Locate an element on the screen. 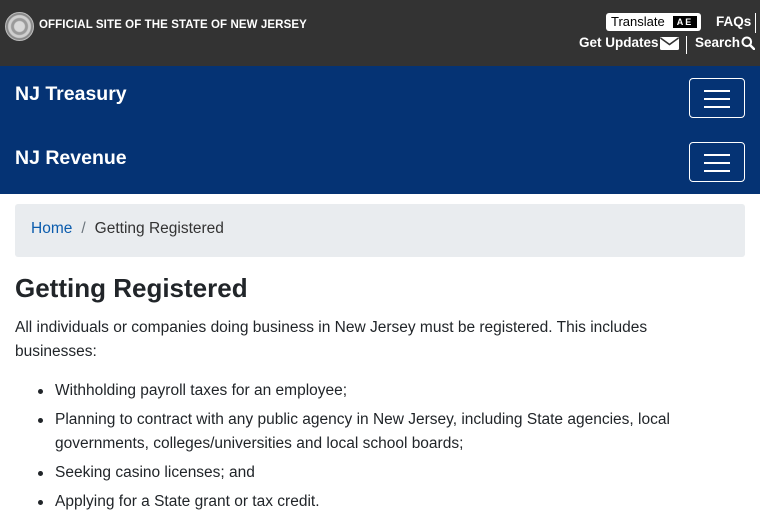 The image size is (760, 521). search-link: Search is located at coordinates (717, 42).